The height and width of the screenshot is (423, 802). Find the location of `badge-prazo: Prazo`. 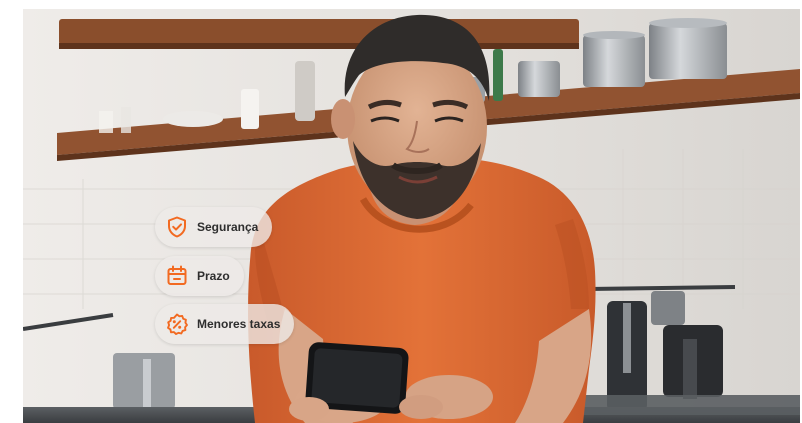

badge-prazo: Prazo is located at coordinates (199, 276).